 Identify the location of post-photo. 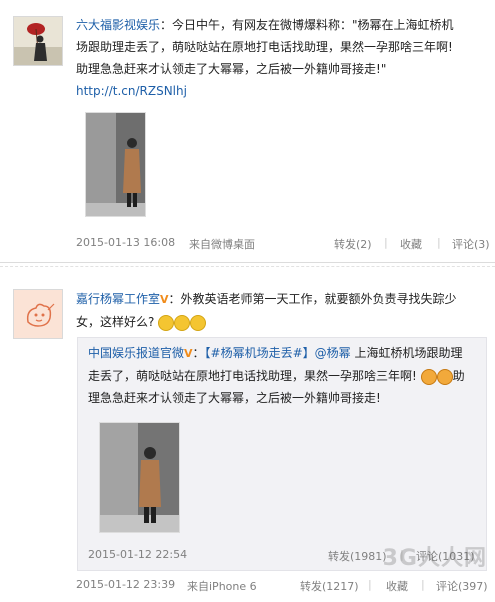
(115, 164).